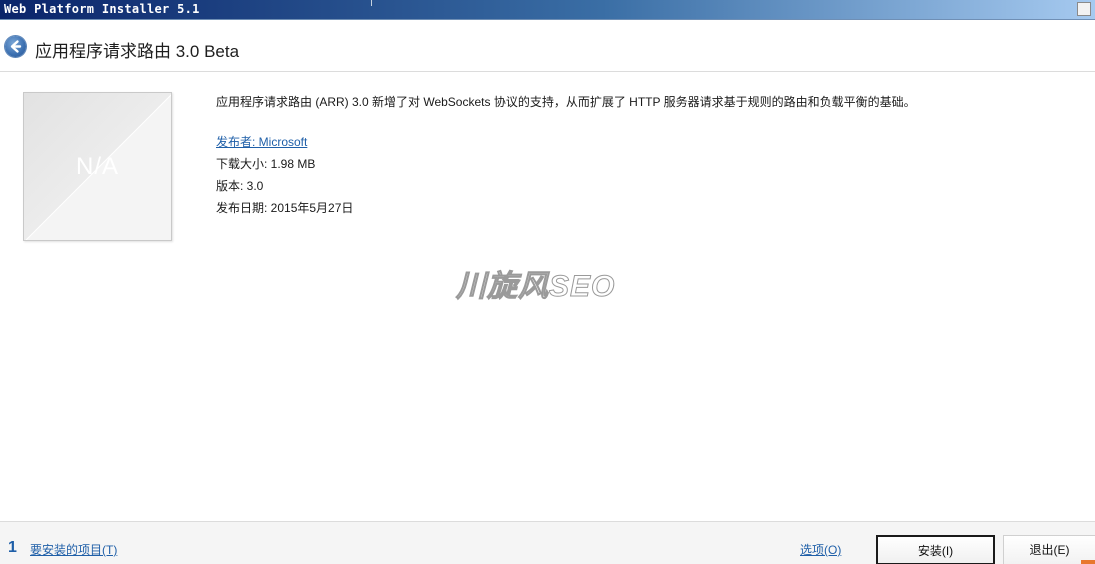 Image resolution: width=1095 pixels, height=564 pixels. Describe the element at coordinates (1088, 562) in the screenshot. I see `exit-button-accent` at that location.